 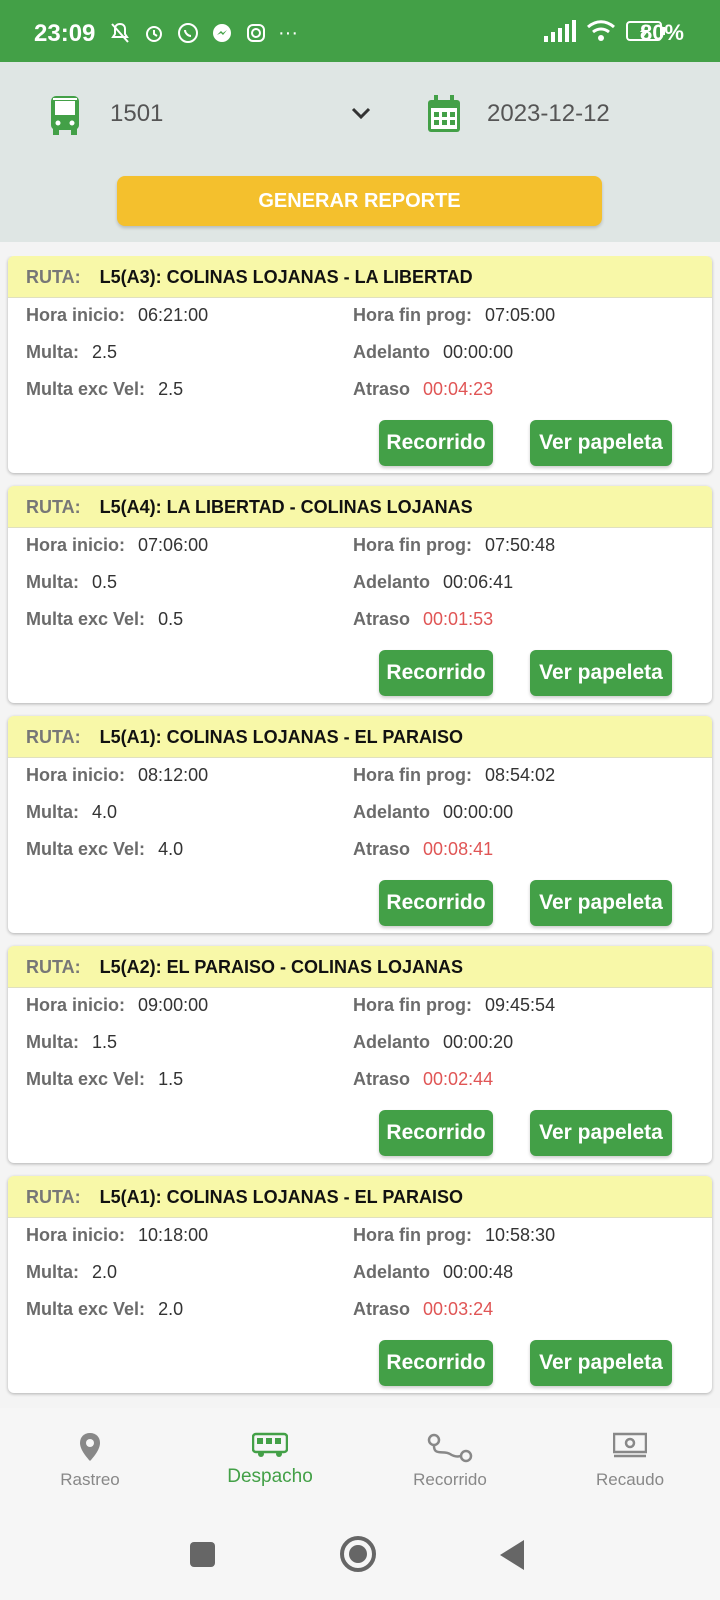 What do you see at coordinates (154, 36) in the screenshot?
I see `alarm-icon` at bounding box center [154, 36].